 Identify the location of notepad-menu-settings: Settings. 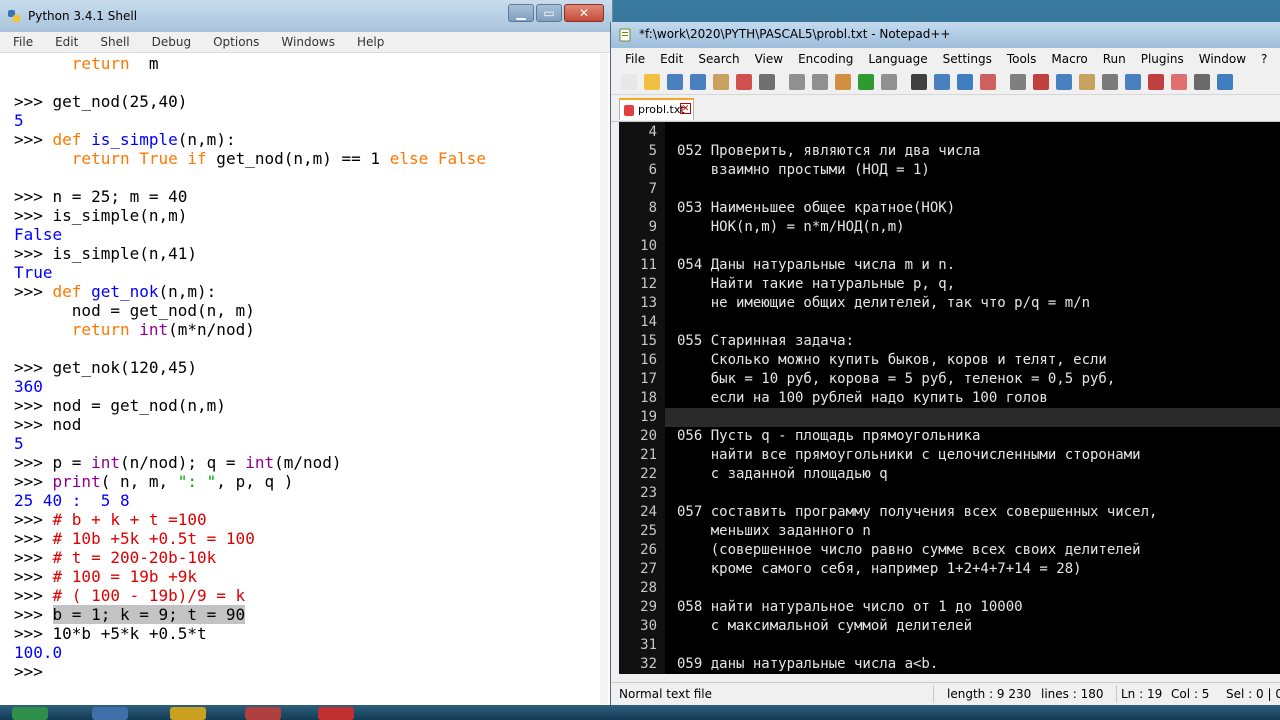
(967, 59).